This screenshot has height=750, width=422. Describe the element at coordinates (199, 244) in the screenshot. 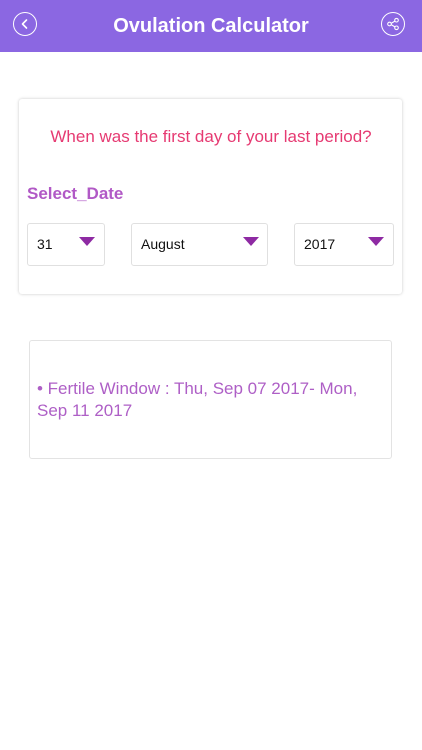

I see `month-dropdown: August` at that location.